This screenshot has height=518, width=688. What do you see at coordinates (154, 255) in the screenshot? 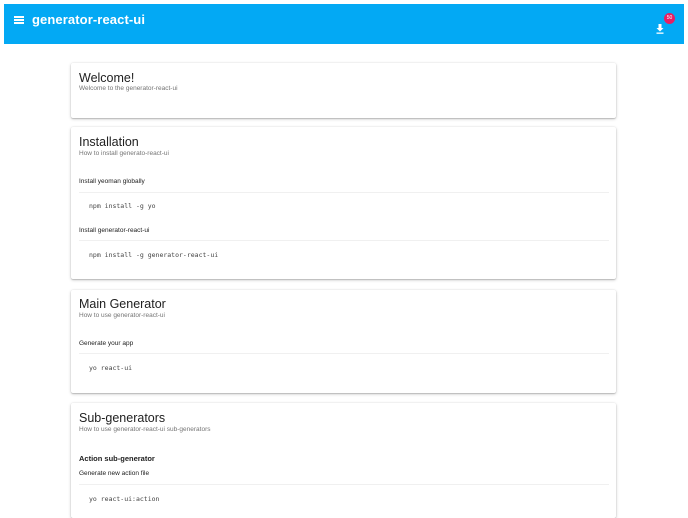
I see `install-generator-command: npm install -g generator-react-ui` at bounding box center [154, 255].